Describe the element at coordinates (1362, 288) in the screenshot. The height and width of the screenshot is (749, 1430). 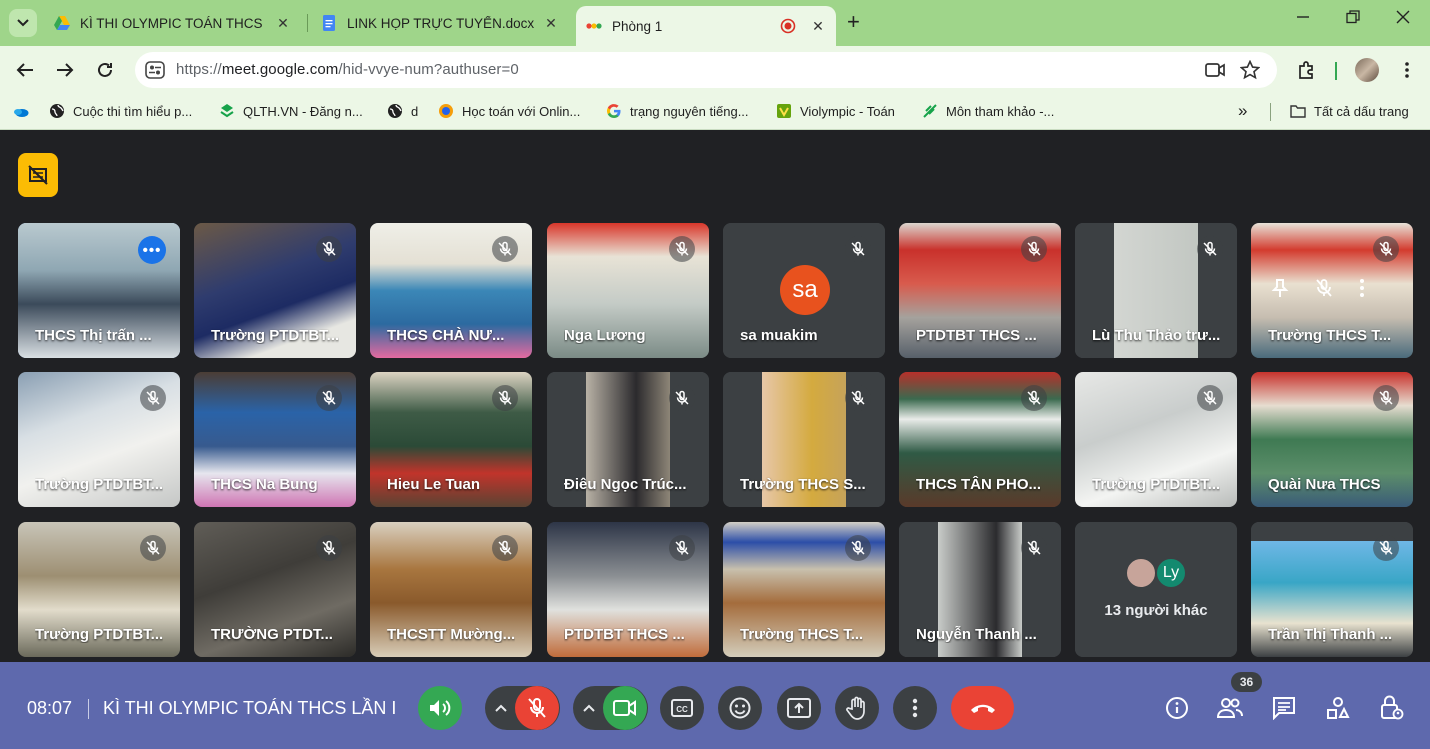
I see `more-vert-icon` at that location.